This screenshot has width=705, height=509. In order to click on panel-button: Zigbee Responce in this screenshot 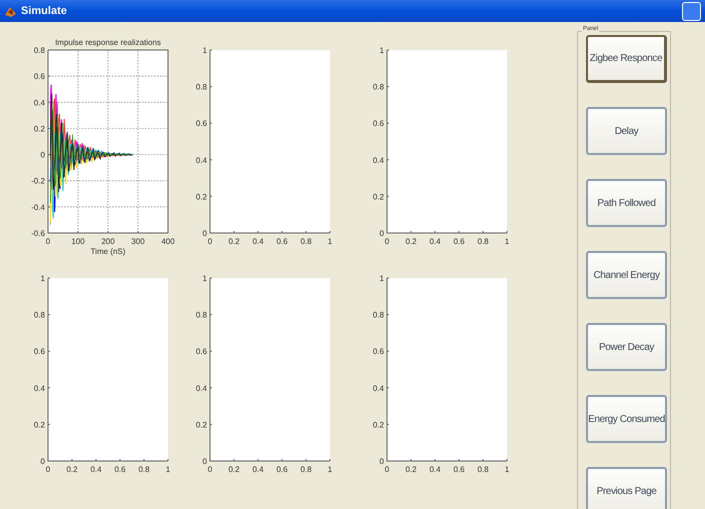, I will do `click(626, 59)`.